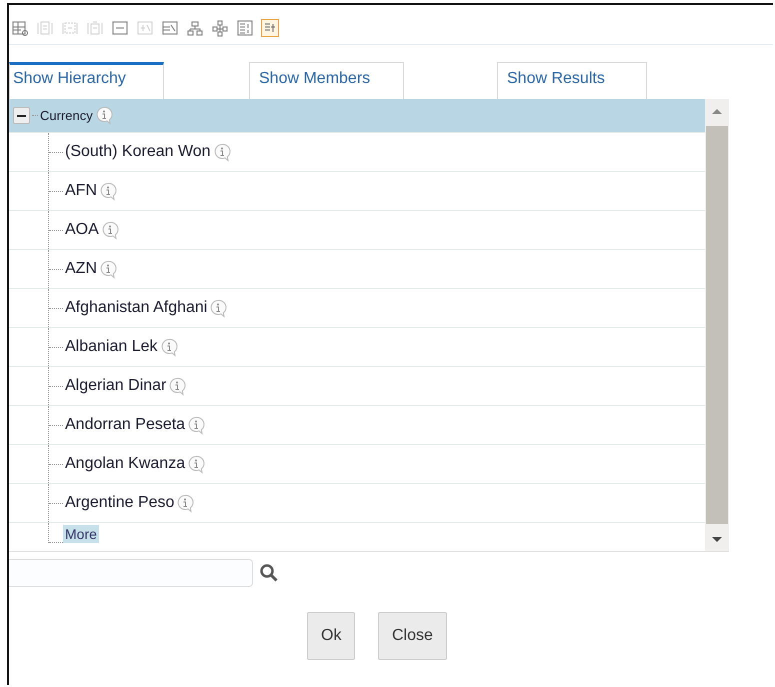  I want to click on tree-label: Albanian Lek, so click(111, 347).